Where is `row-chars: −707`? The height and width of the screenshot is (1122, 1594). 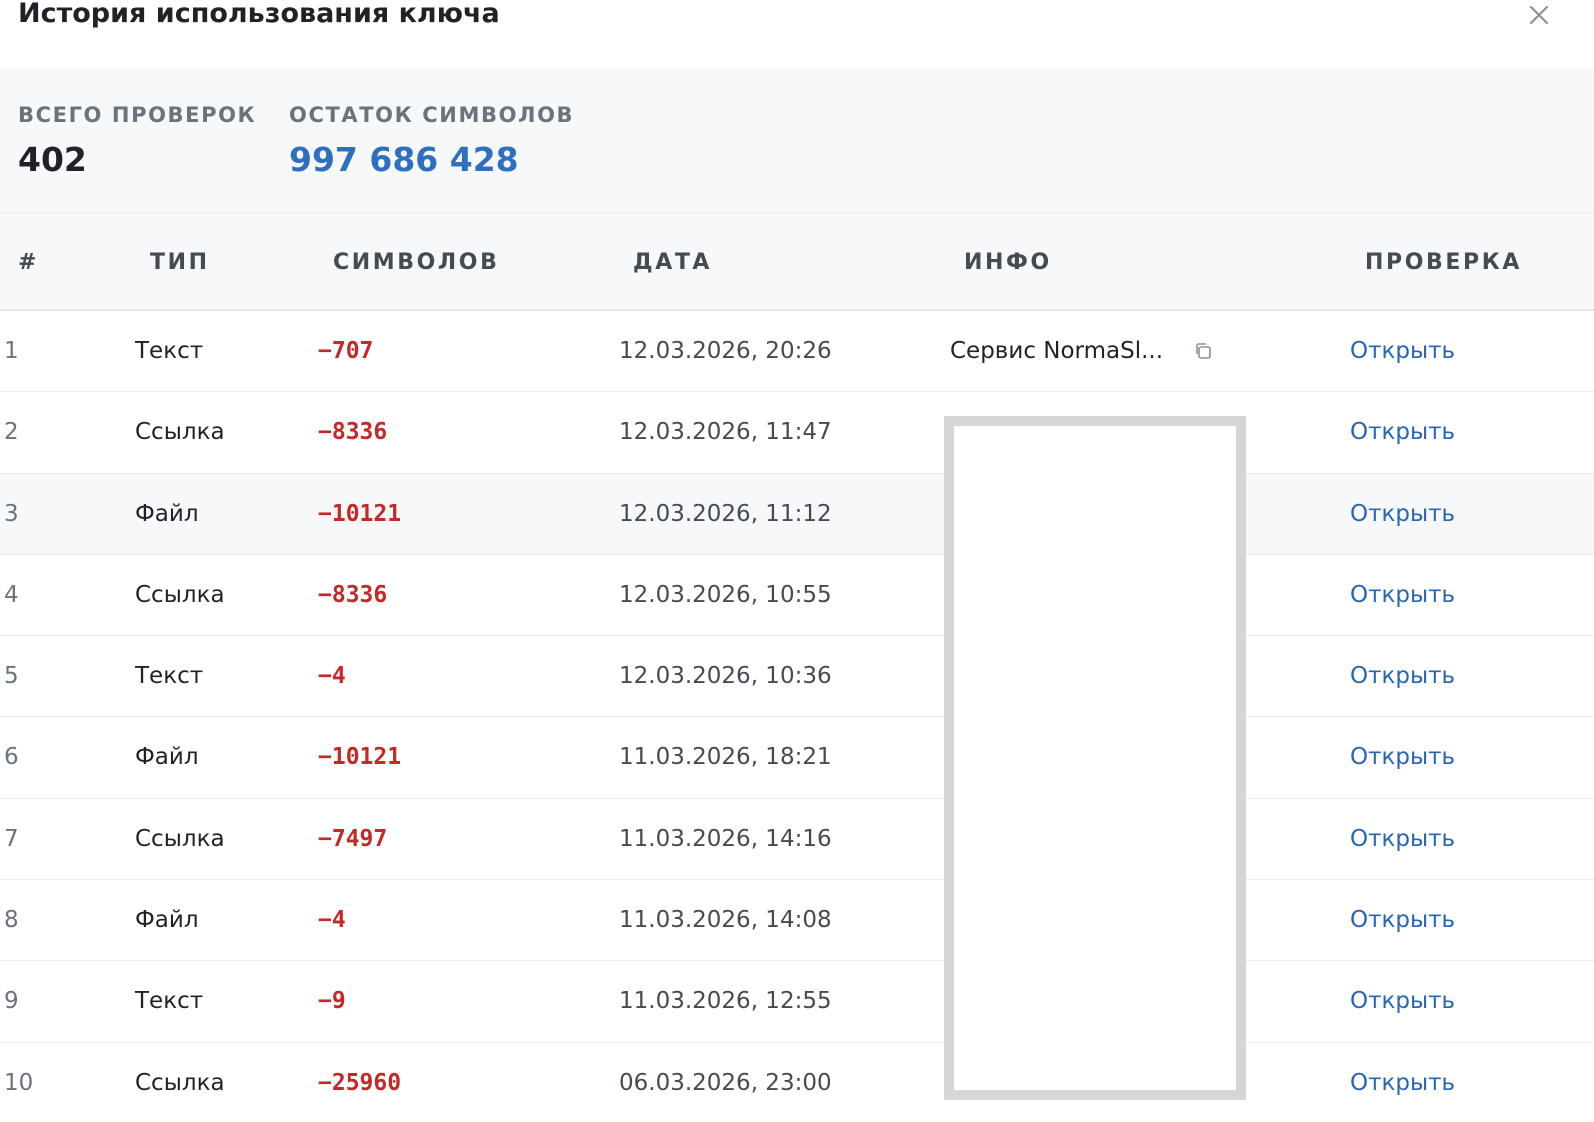 row-chars: −707 is located at coordinates (346, 351).